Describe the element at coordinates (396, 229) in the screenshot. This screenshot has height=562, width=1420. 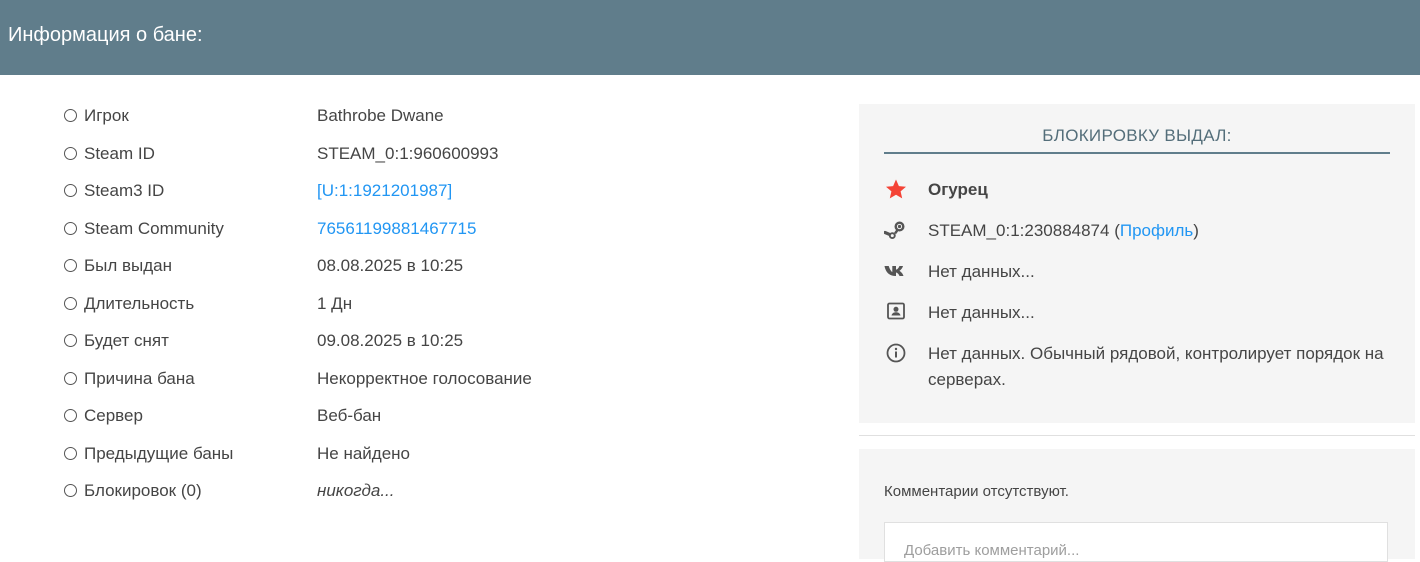
I see `steam-community-link: 76561199881467715` at that location.